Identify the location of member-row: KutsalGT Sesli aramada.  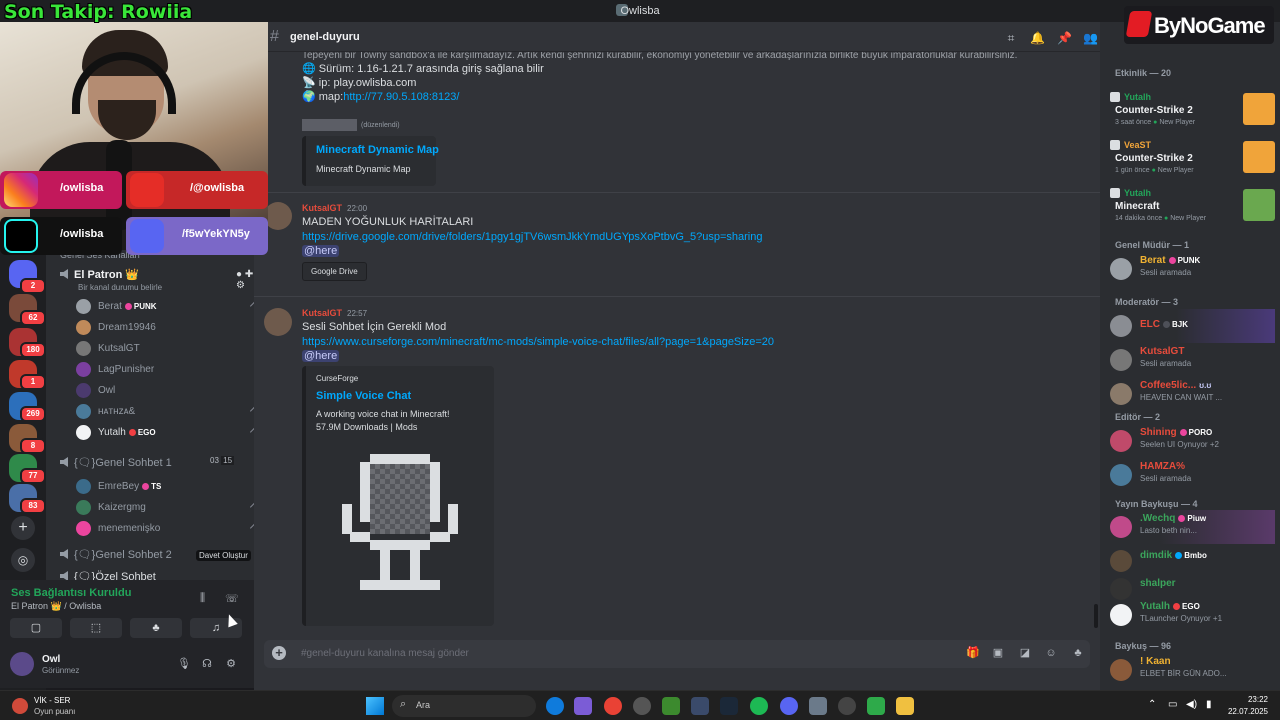
(1192, 360).